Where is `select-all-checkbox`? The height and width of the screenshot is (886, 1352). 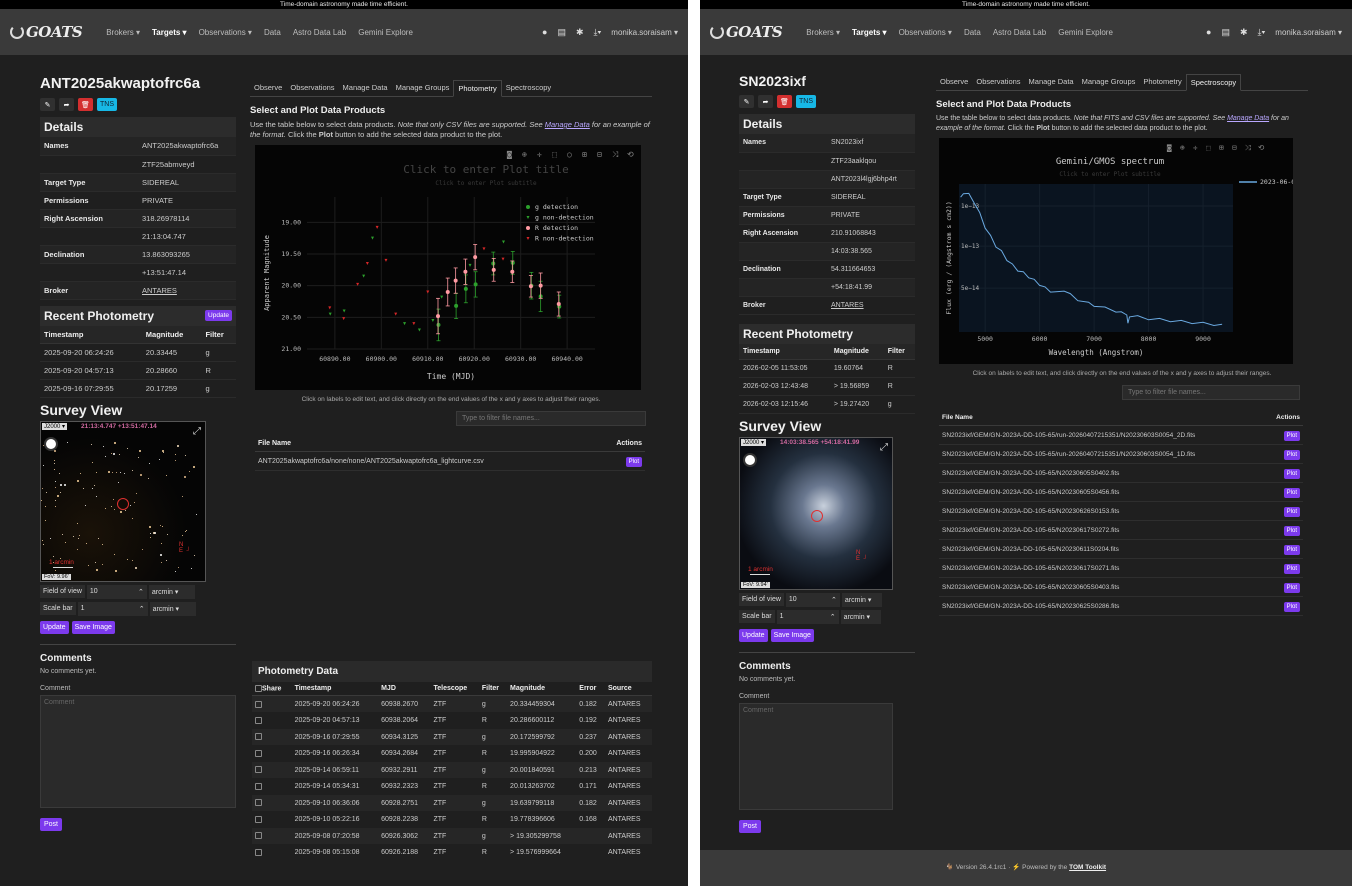
select-all-checkbox is located at coordinates (258, 688).